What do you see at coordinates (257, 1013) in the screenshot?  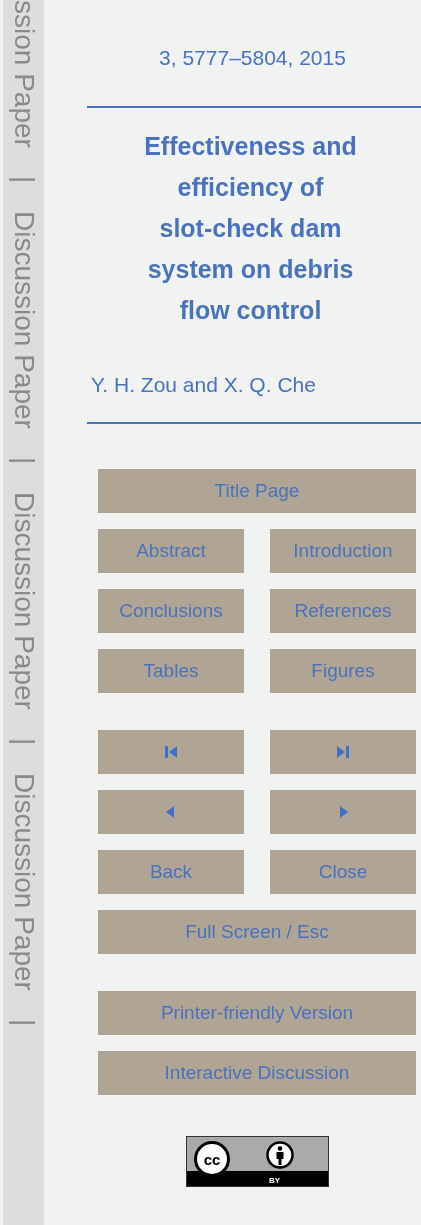 I see `nav-button: Printer-friendly Version` at bounding box center [257, 1013].